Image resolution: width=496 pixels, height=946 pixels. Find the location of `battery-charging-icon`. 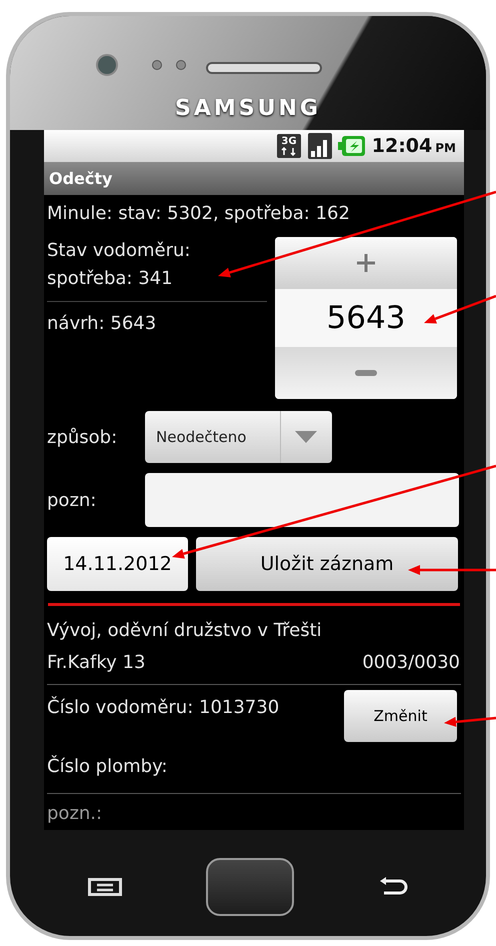

battery-charging-icon is located at coordinates (352, 146).